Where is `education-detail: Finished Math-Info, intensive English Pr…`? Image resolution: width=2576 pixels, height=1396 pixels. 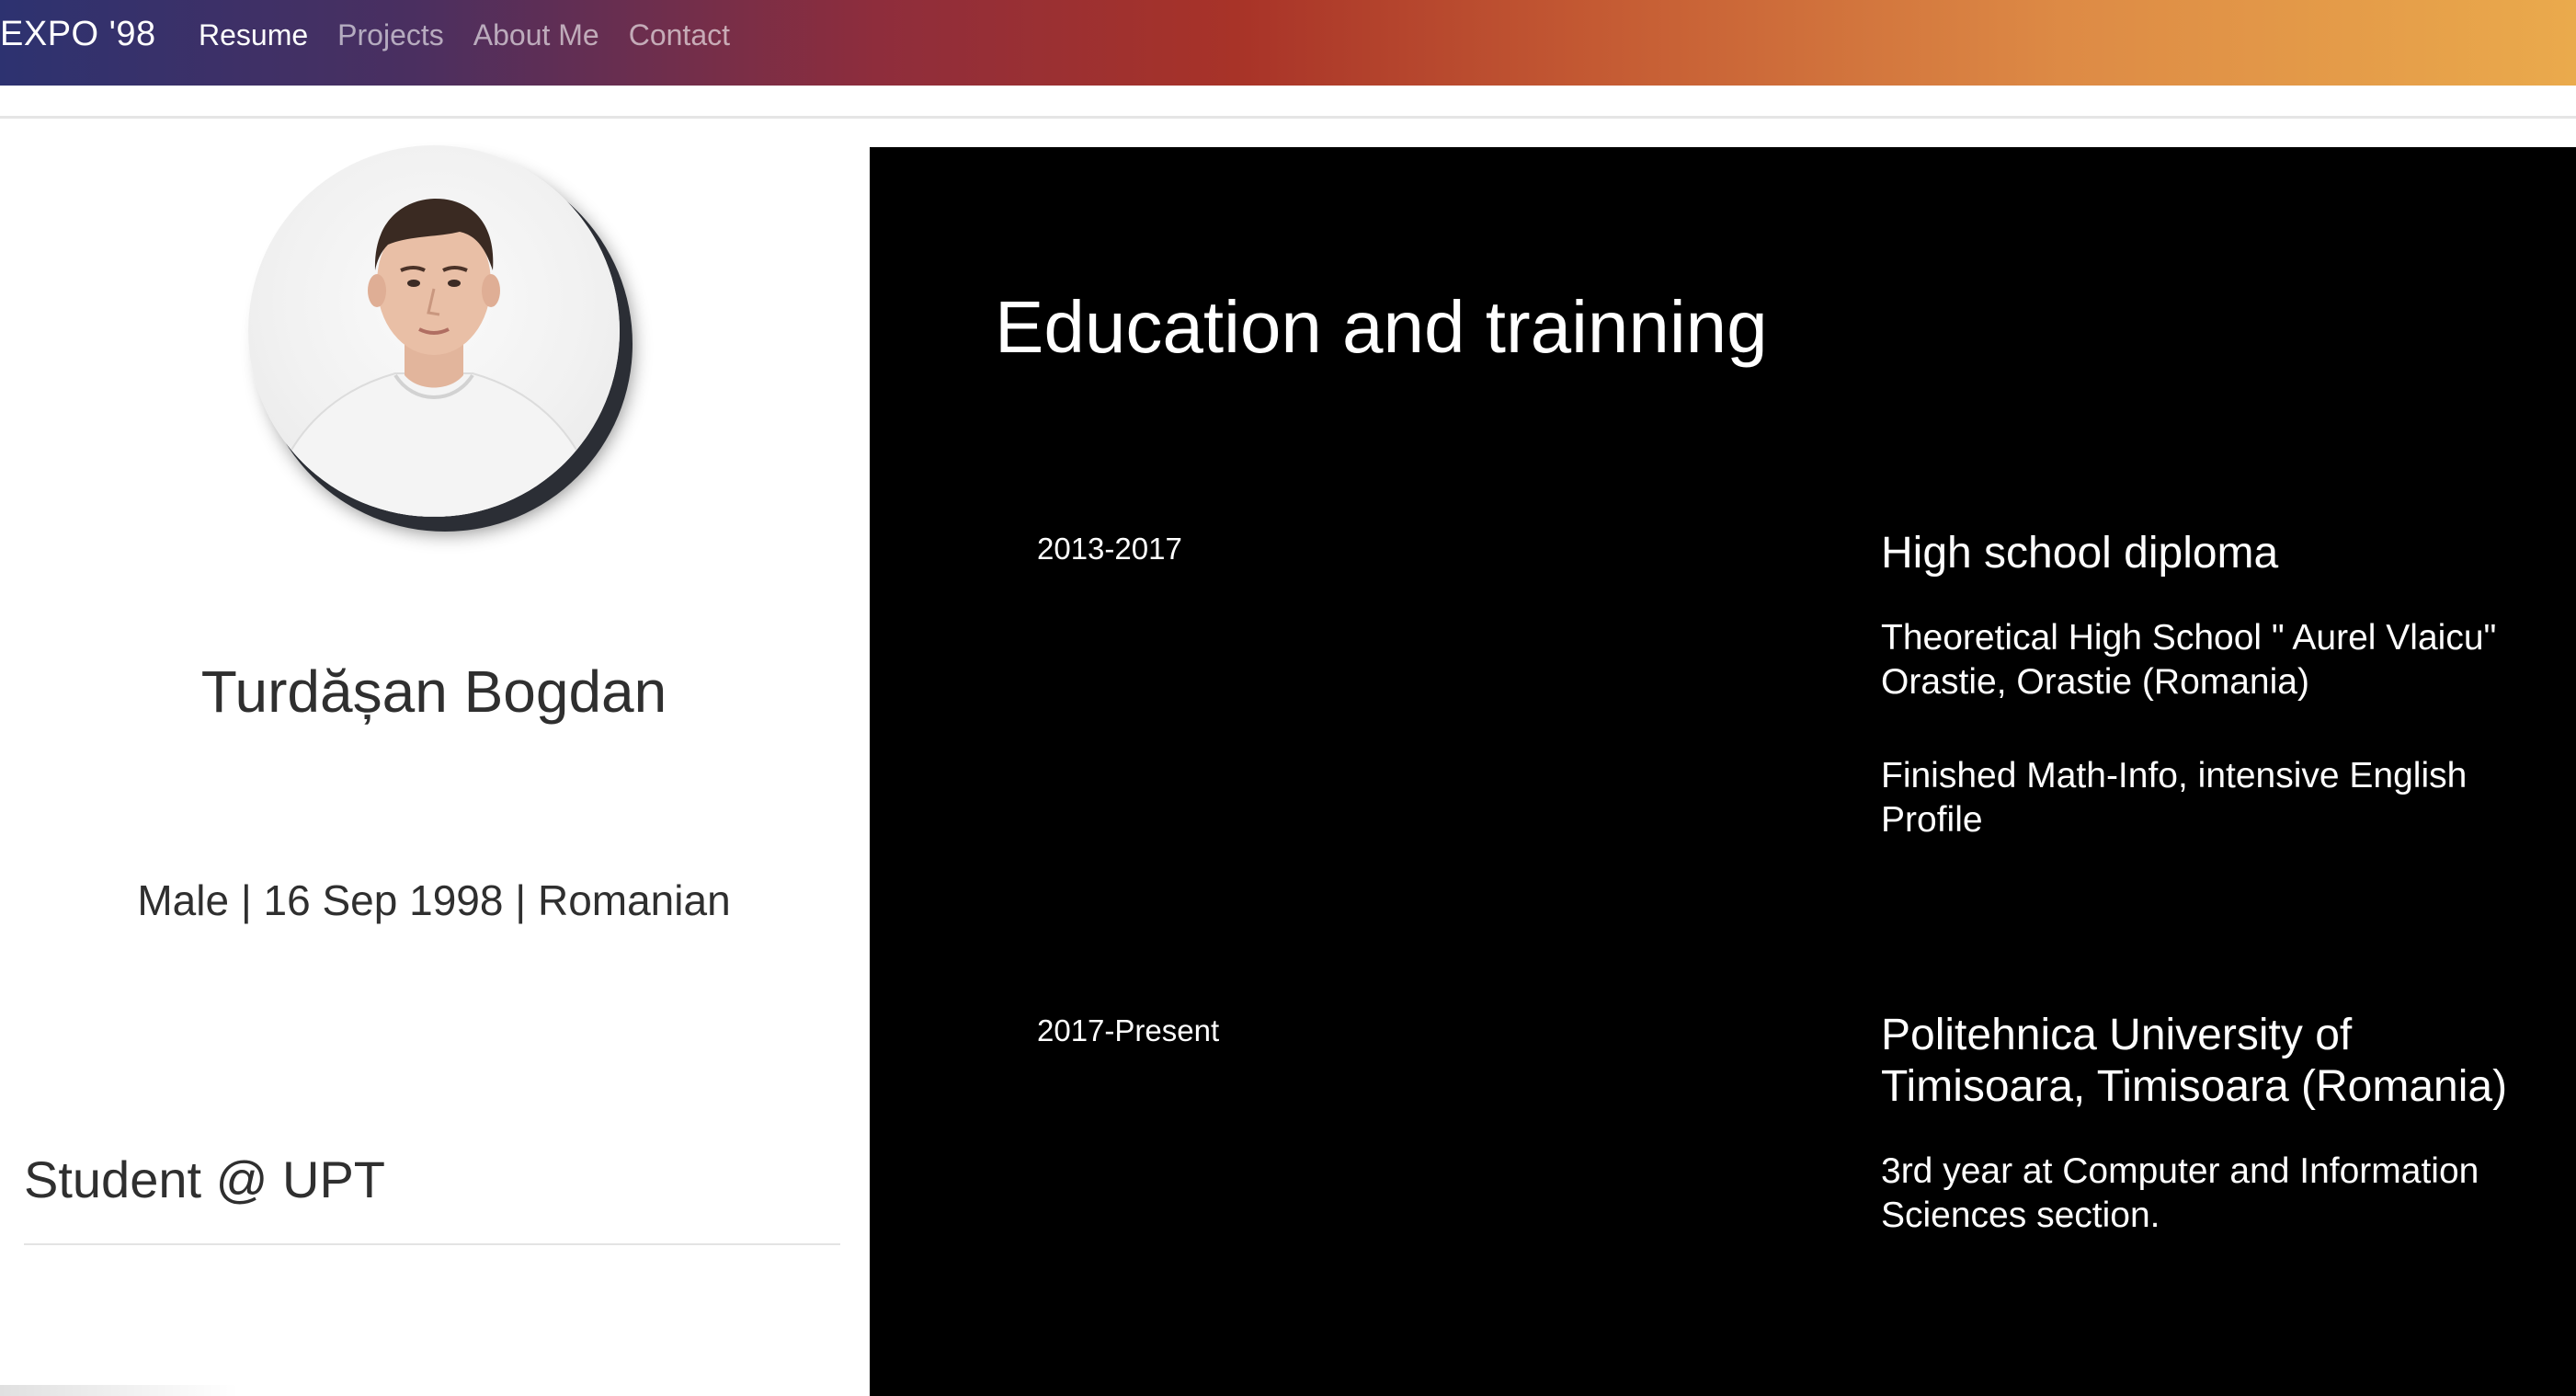 education-detail: Finished Math-Info, intensive English Pr… is located at coordinates (2174, 798).